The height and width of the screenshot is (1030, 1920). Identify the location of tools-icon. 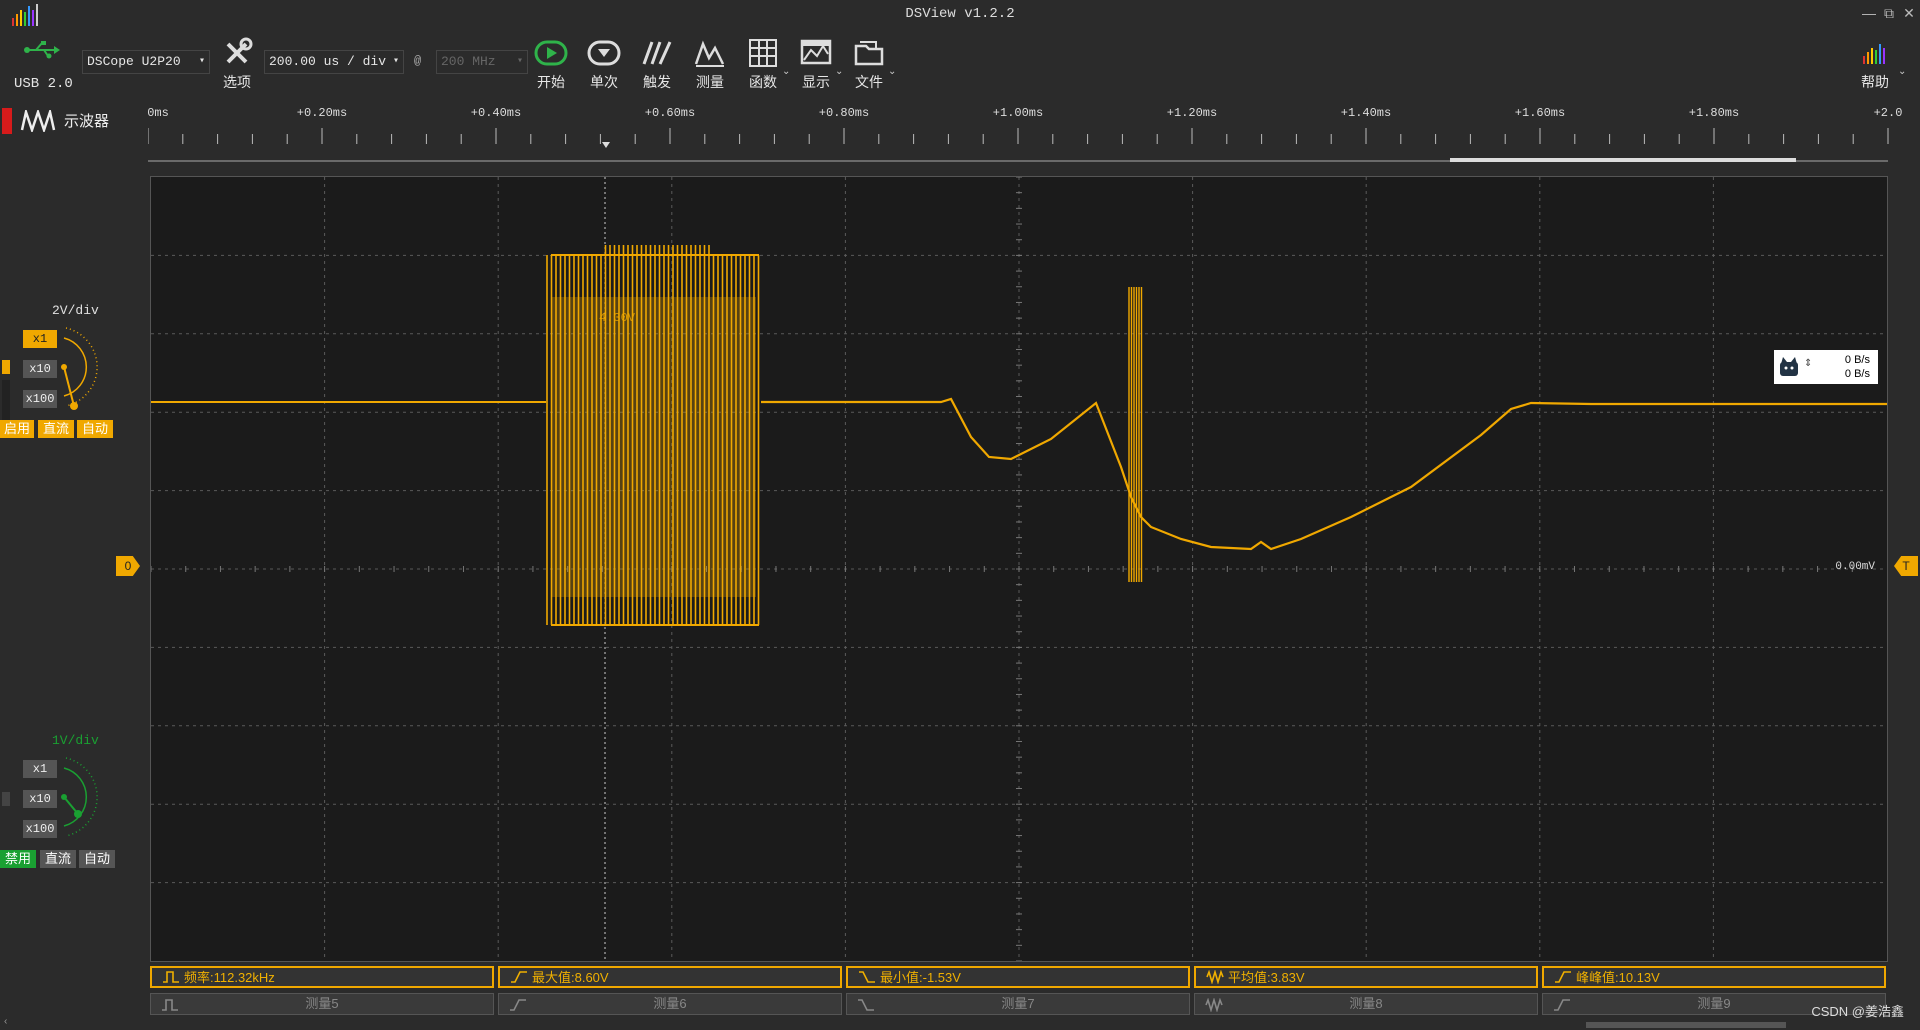
(239, 50).